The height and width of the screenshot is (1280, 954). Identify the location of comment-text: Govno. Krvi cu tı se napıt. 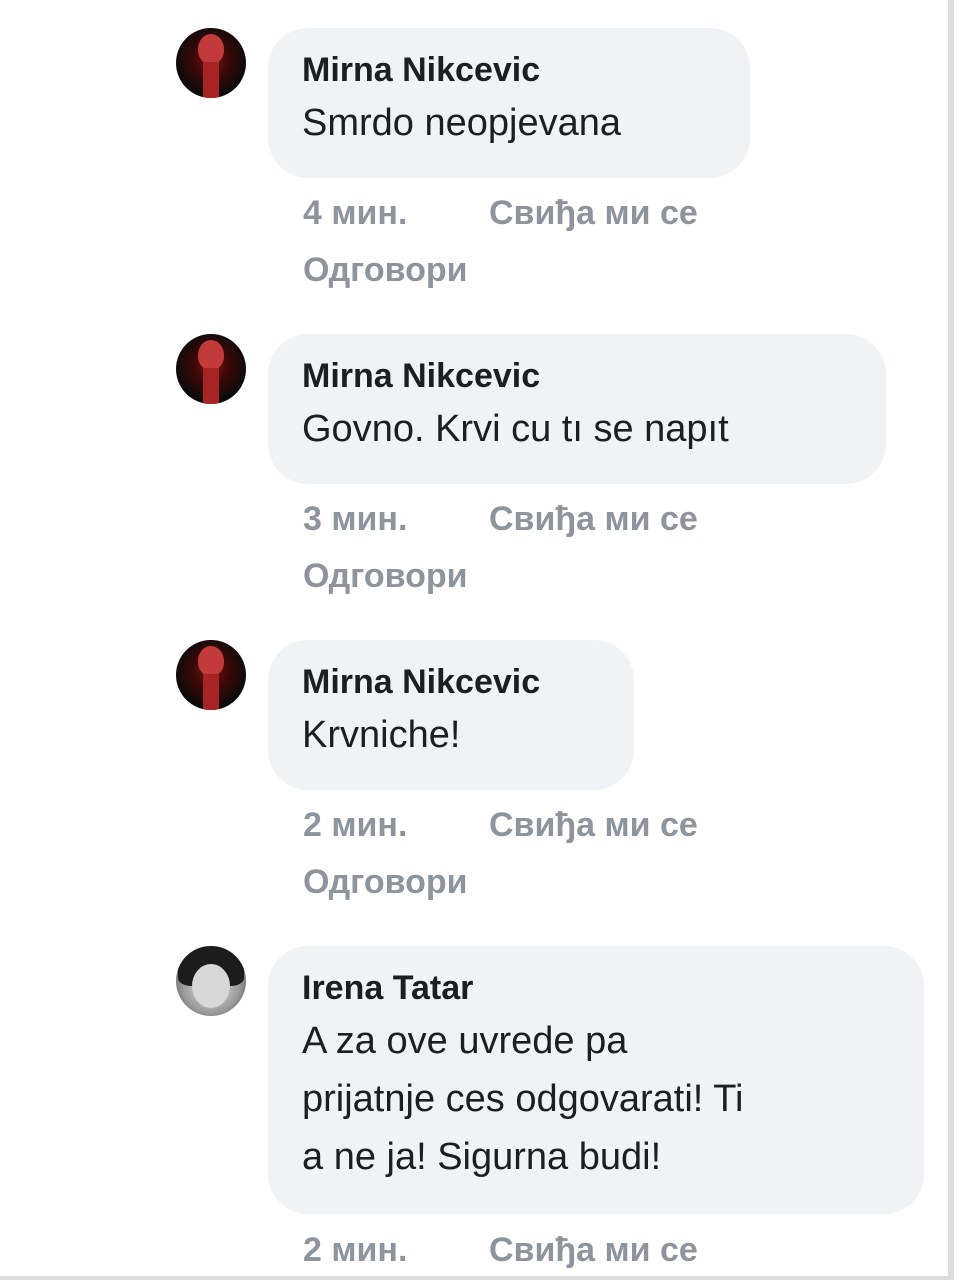
(515, 429).